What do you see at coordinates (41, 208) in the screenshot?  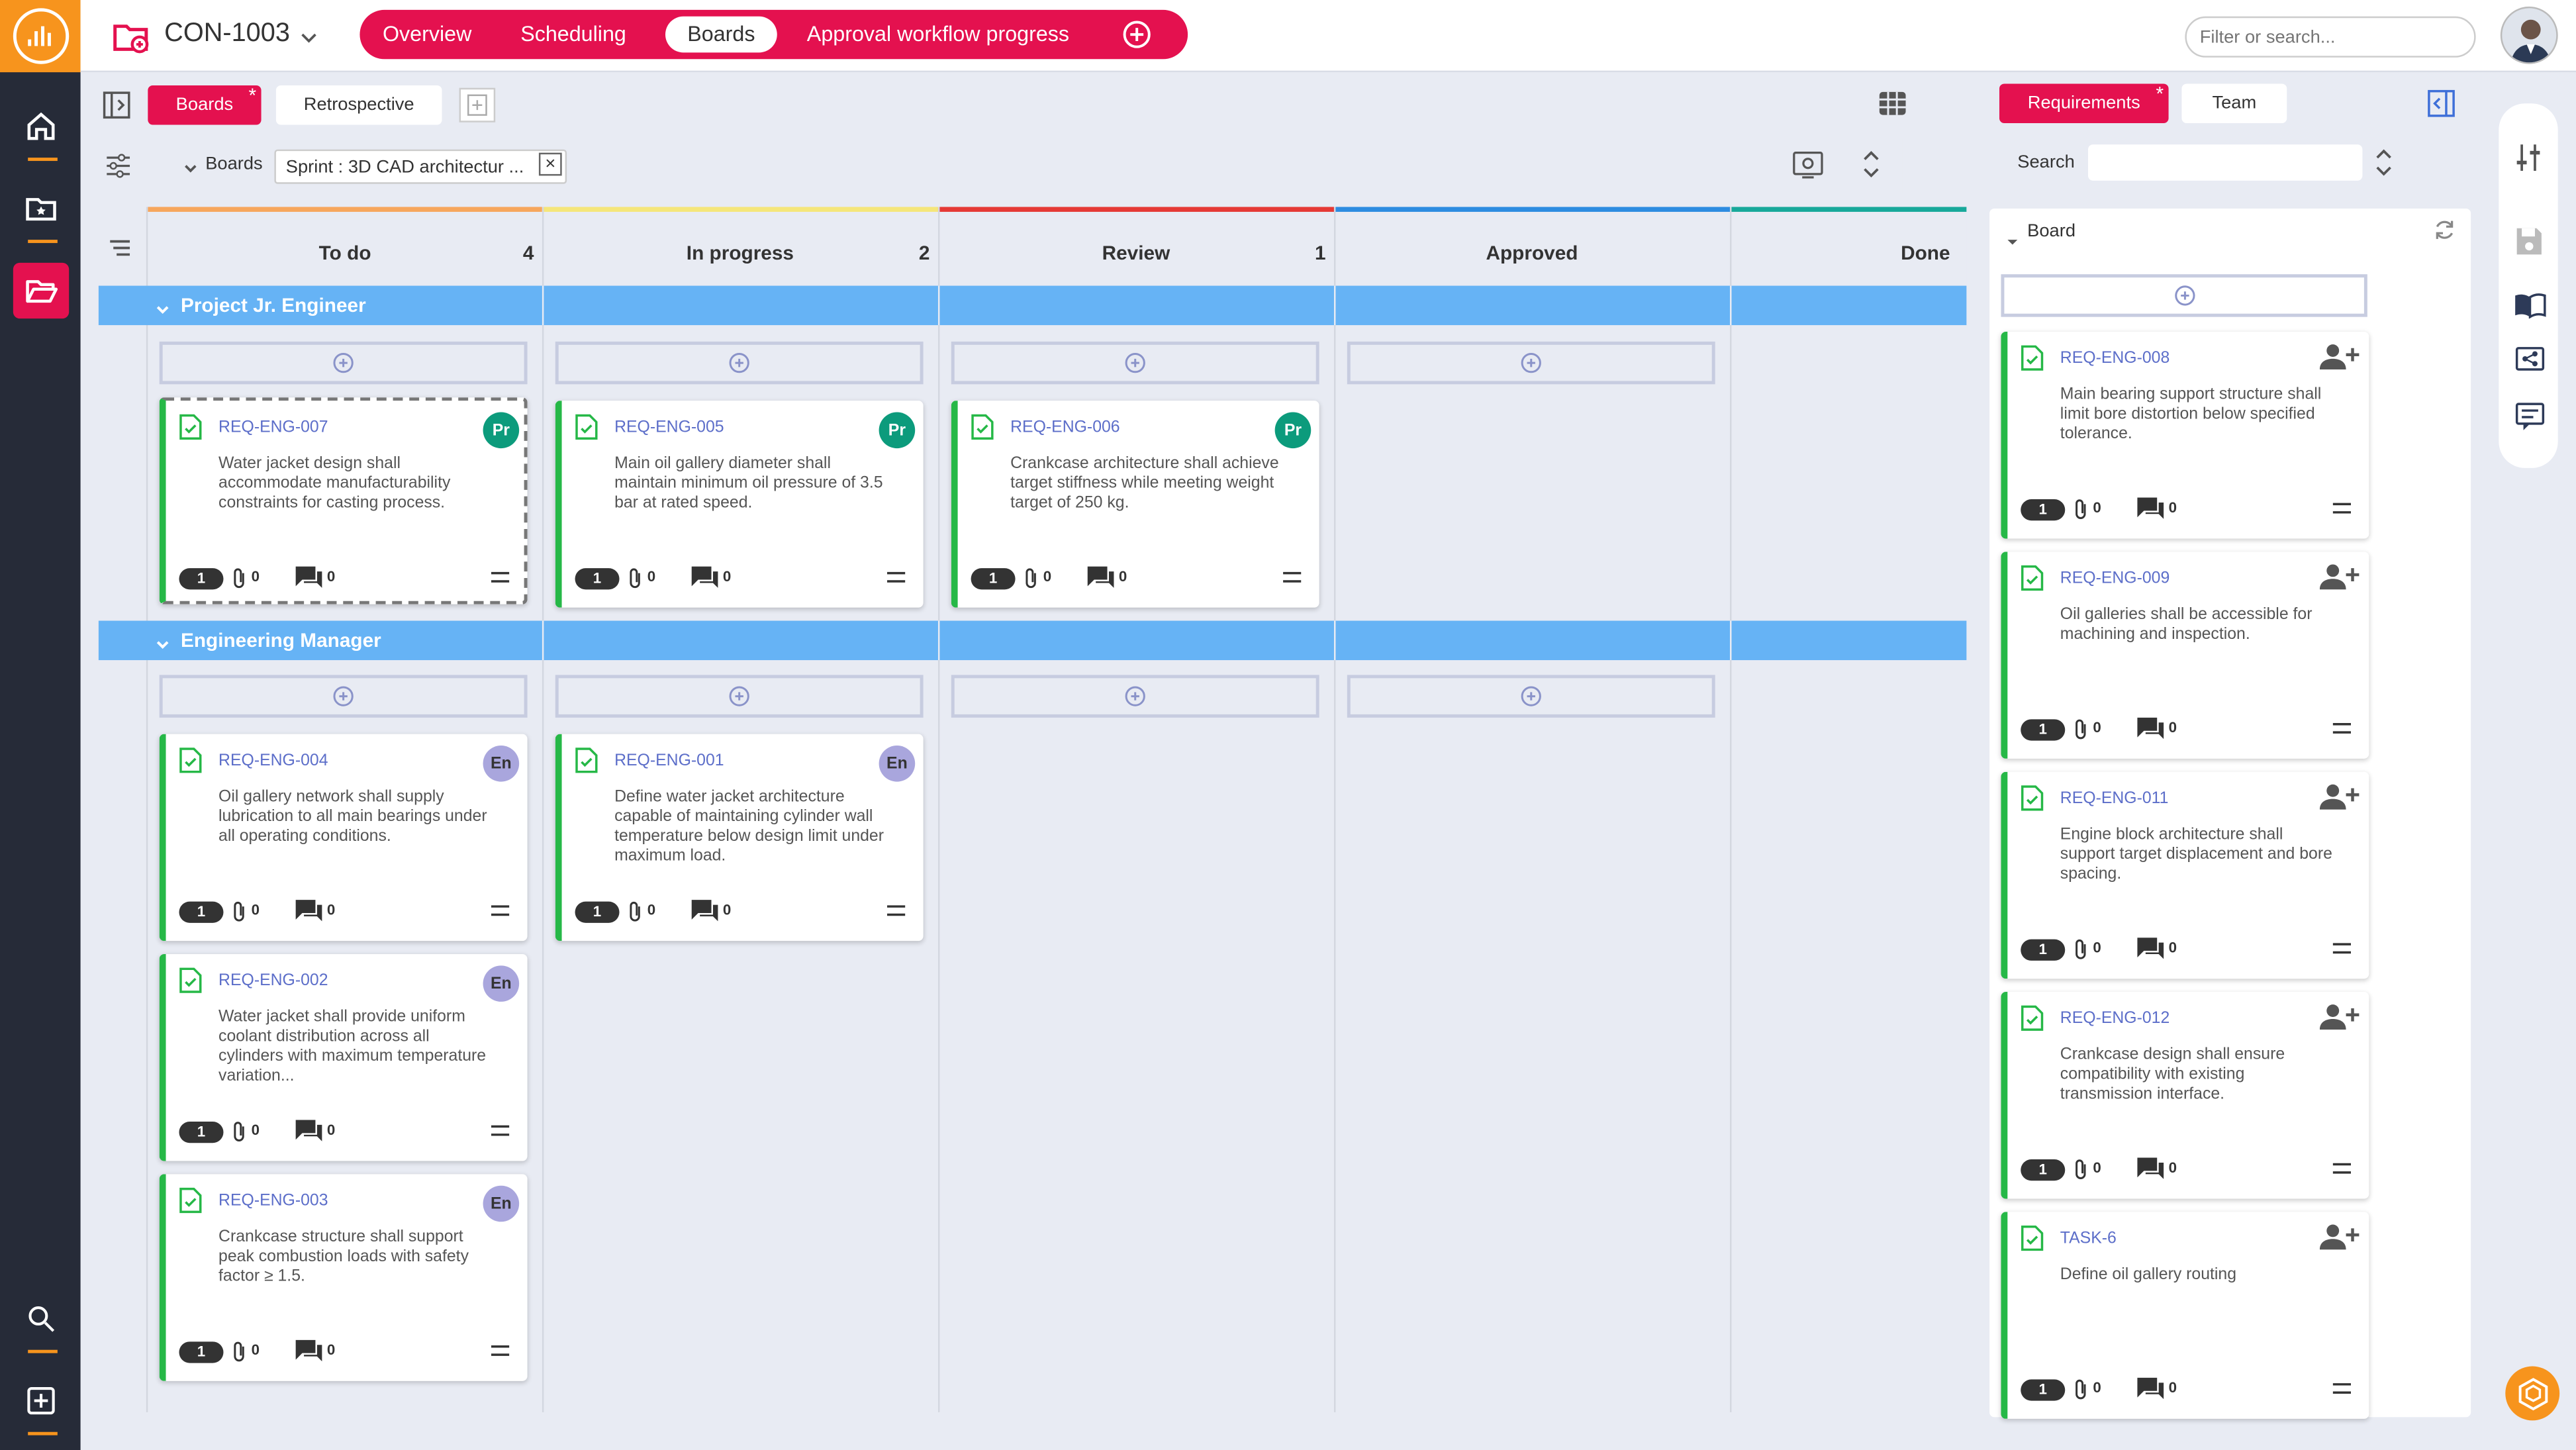 I see `rail-starred-button` at bounding box center [41, 208].